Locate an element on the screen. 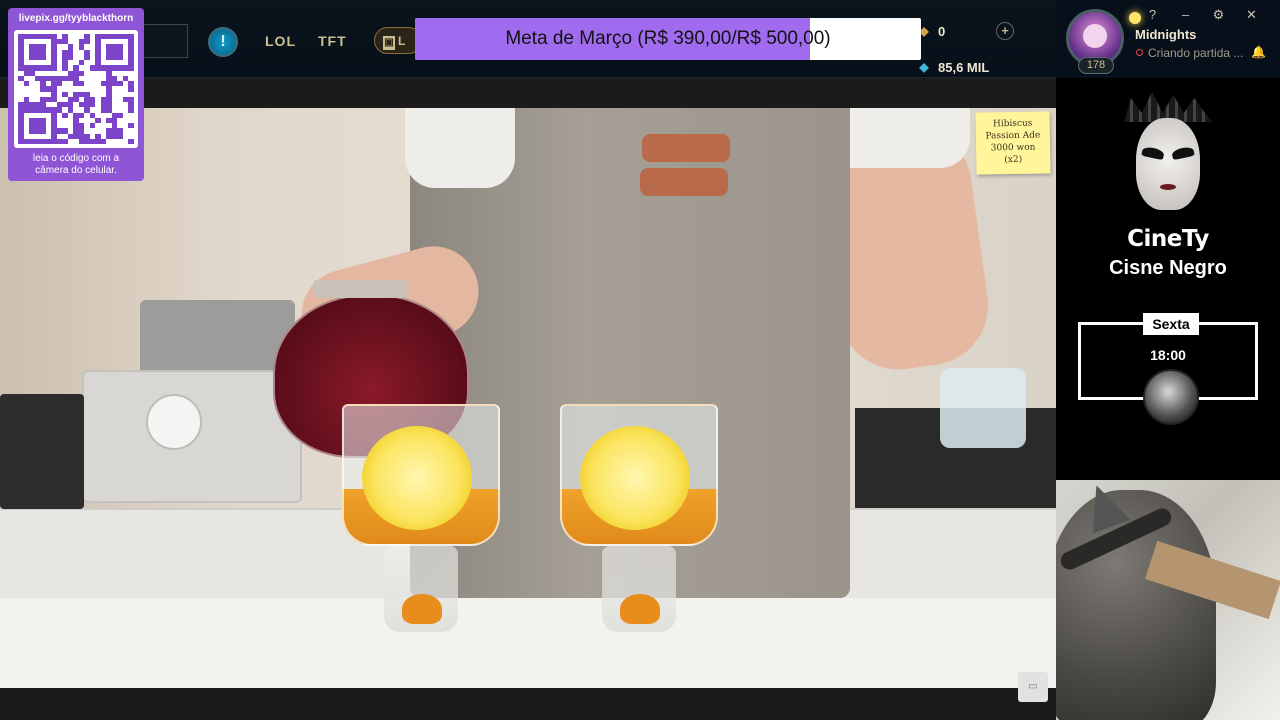 This screenshot has width=1280, height=720. schedule-time: 18:00 is located at coordinates (1168, 355).